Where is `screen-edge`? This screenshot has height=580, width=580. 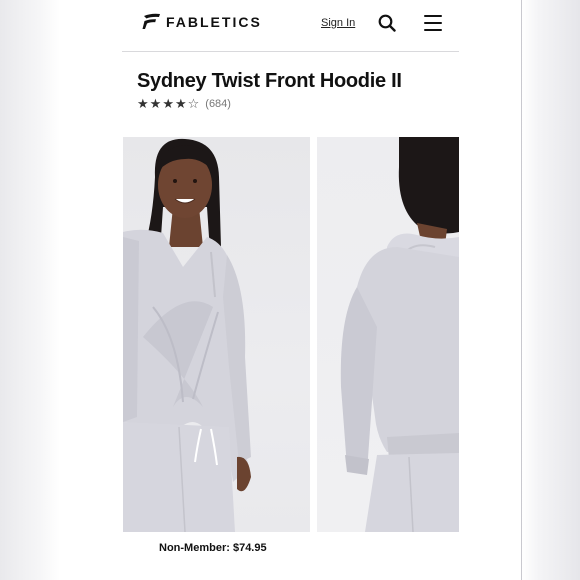 screen-edge is located at coordinates (521, 290).